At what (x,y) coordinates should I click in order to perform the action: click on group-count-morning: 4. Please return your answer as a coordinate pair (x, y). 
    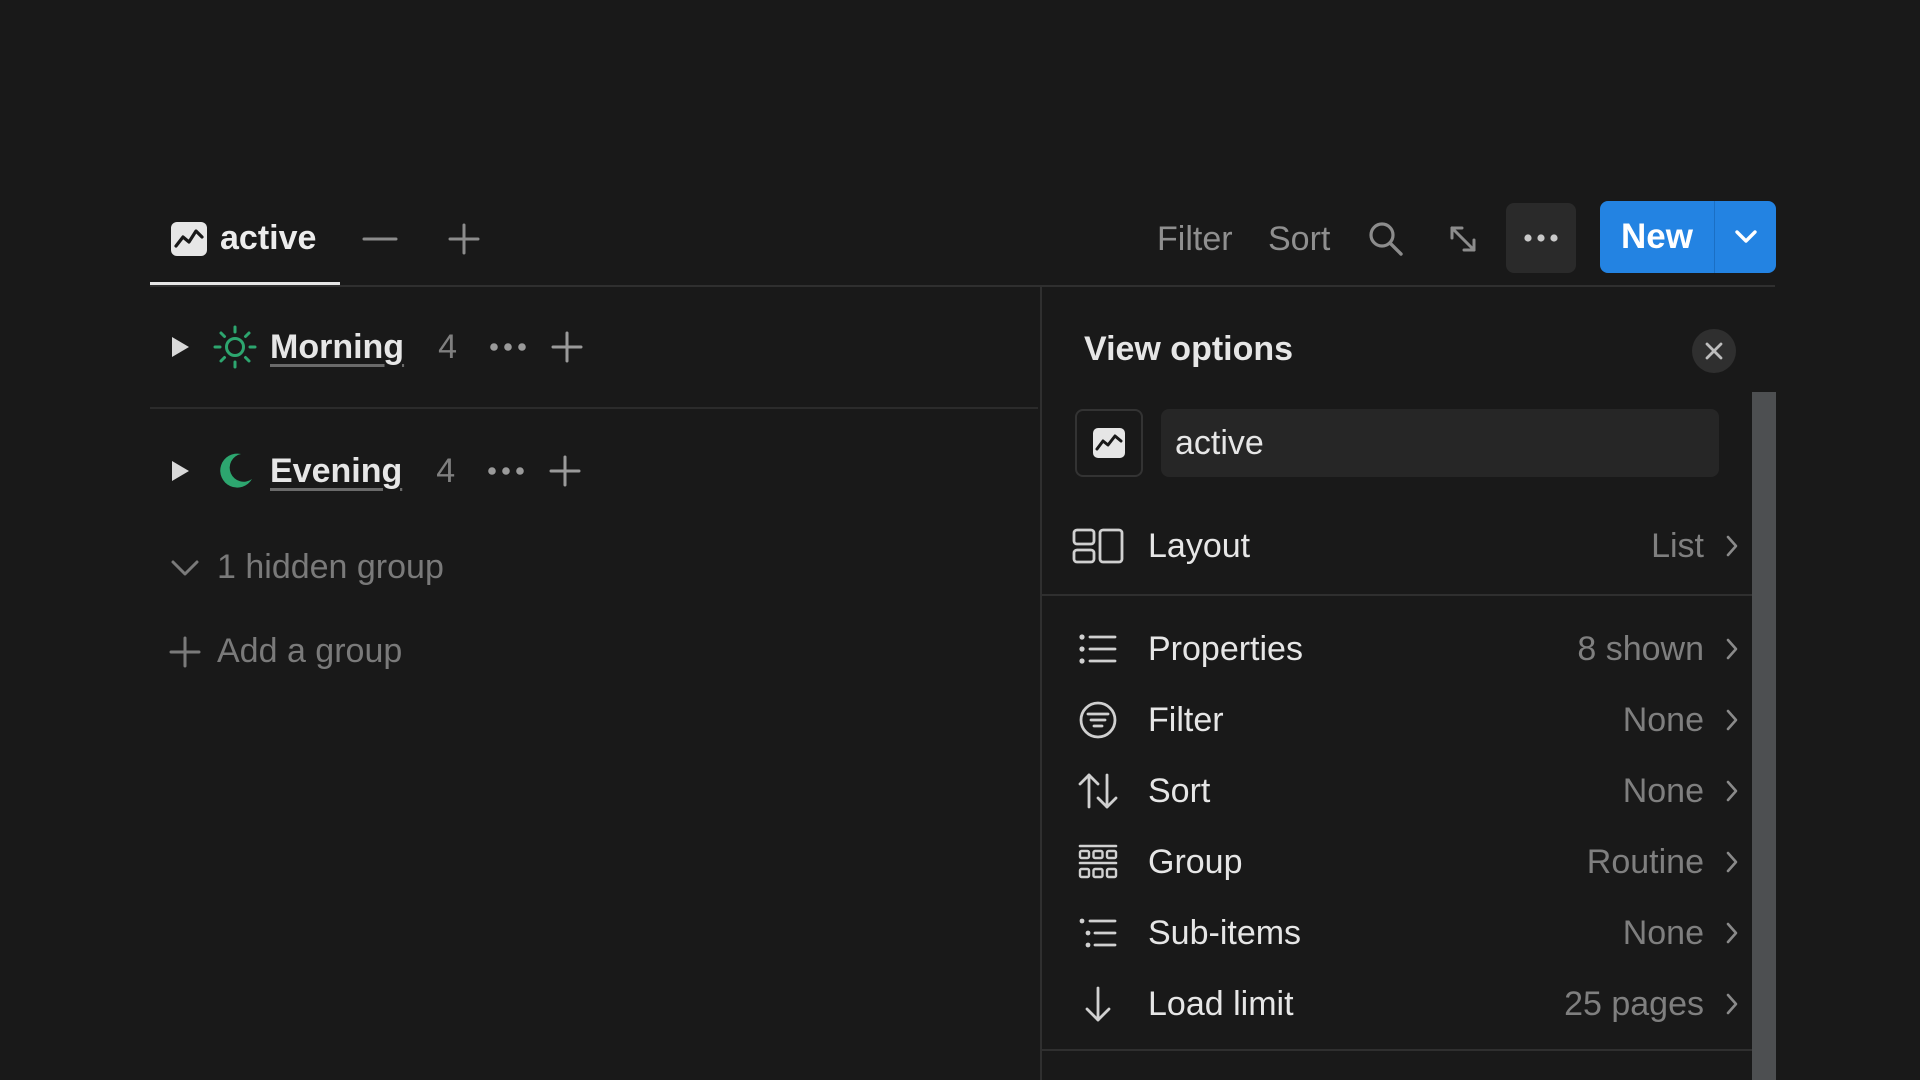
    Looking at the image, I should click on (447, 346).